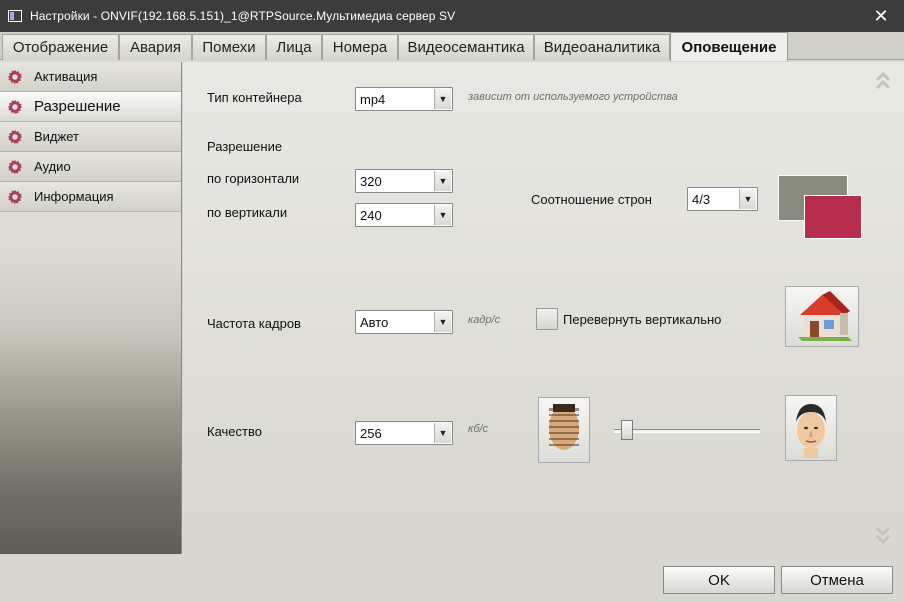 This screenshot has height=602, width=904. Describe the element at coordinates (15, 16) in the screenshot. I see `app-icon` at that location.